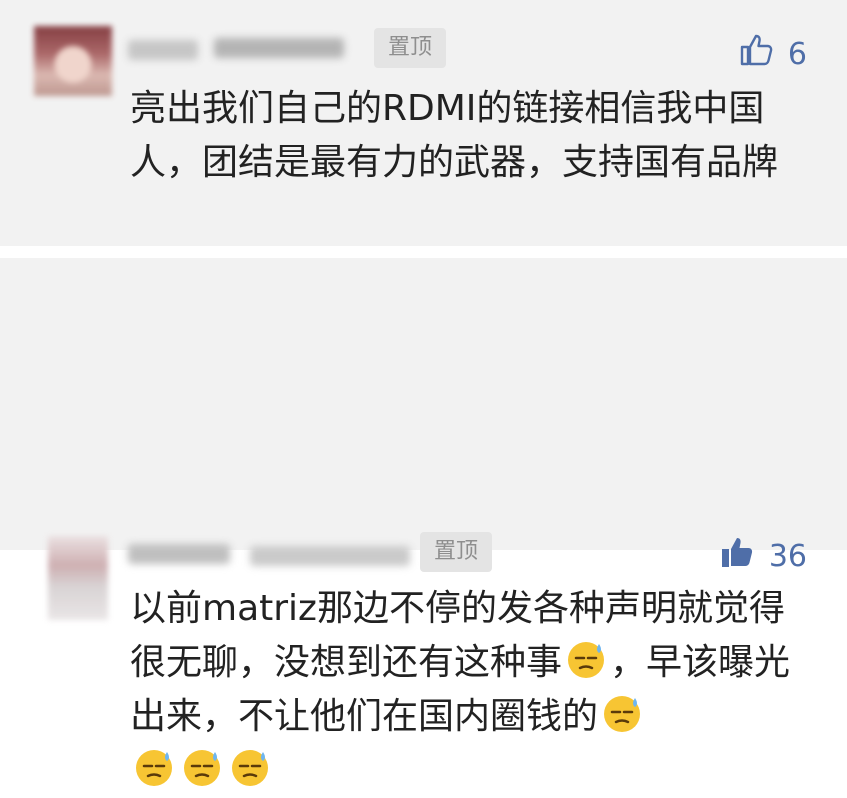 The width and height of the screenshot is (847, 798). What do you see at coordinates (454, 135) in the screenshot?
I see `comment-text: 亮出我们自己的RDMI的链接相信我中国人，团结是最有力的武器，支持国有品牌` at bounding box center [454, 135].